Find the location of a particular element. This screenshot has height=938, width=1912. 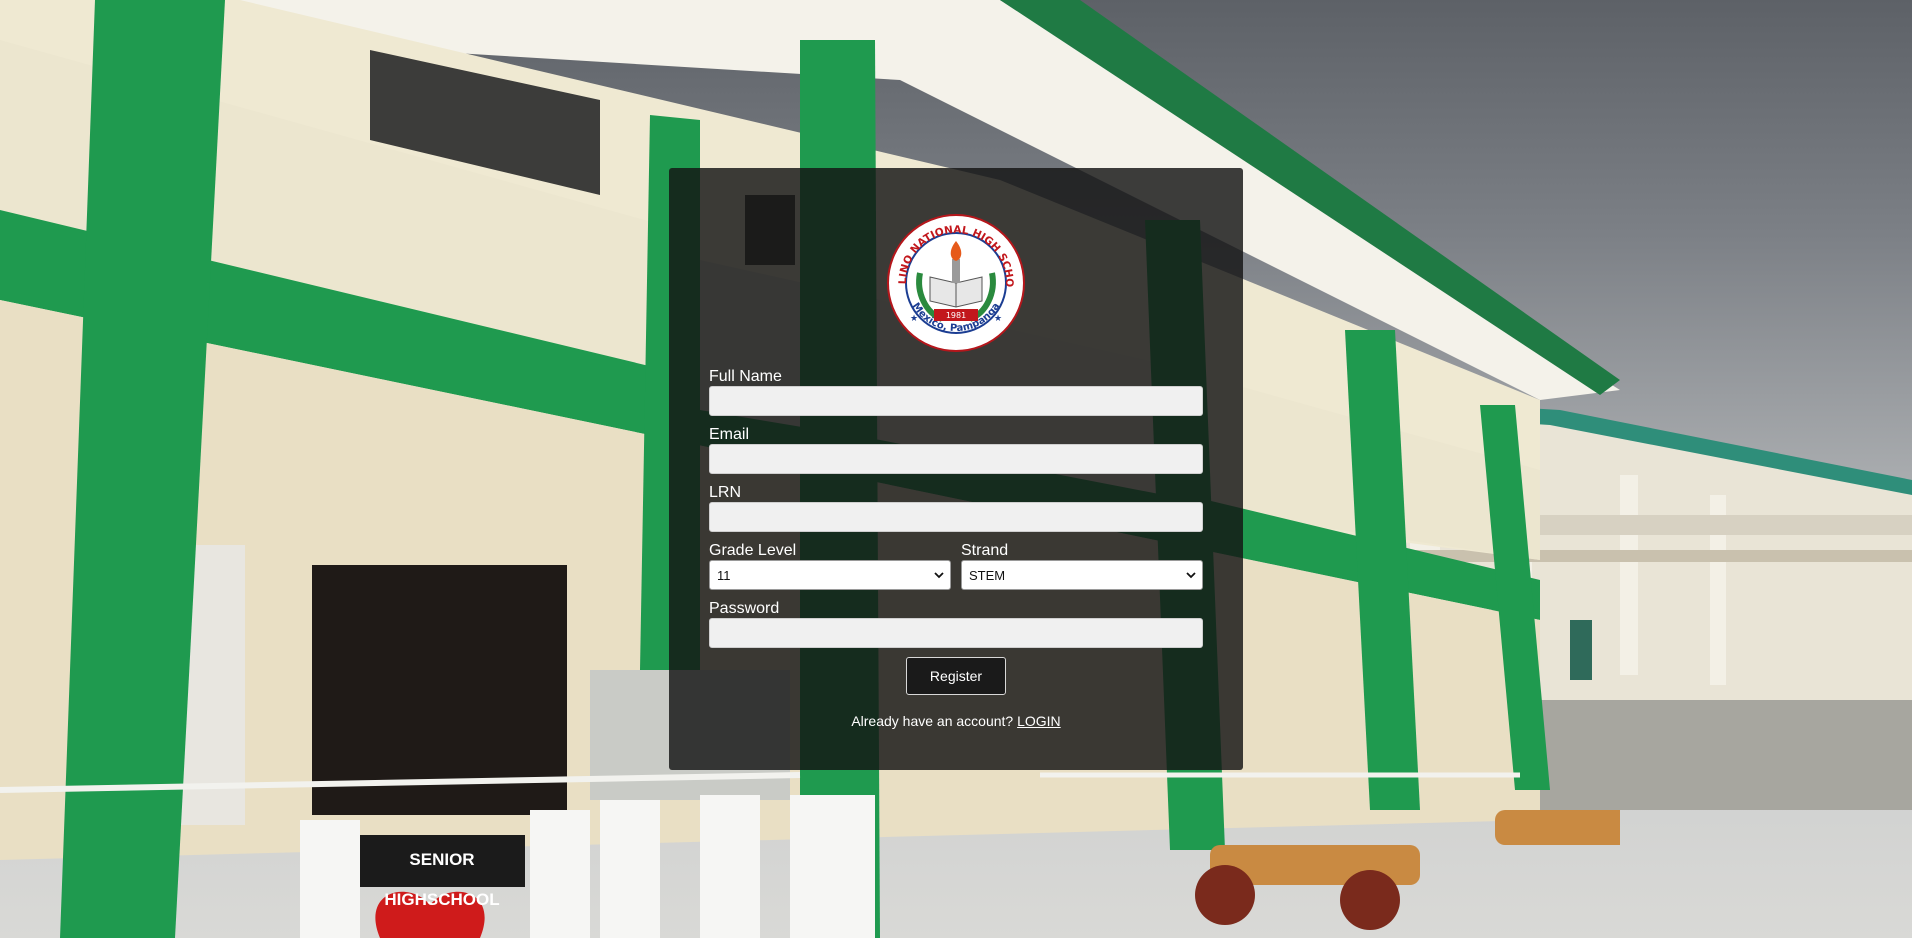

grade-level-value: 11 is located at coordinates (724, 575).